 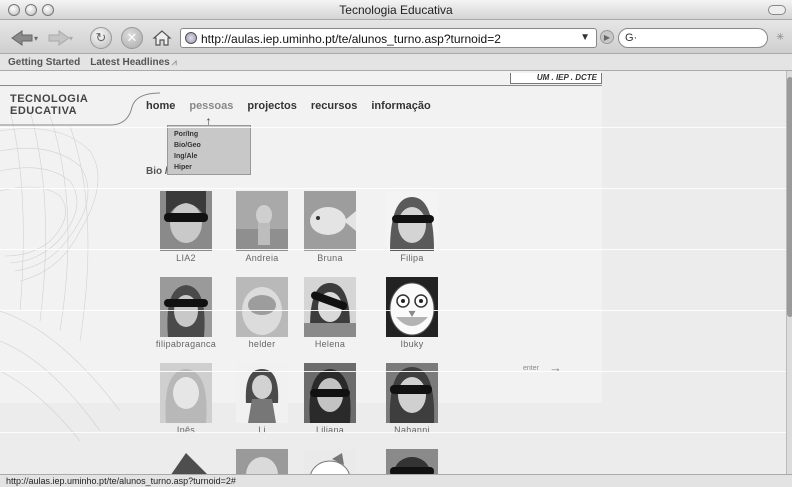 I want to click on rss-icon: ⩘, so click(x=174, y=62).